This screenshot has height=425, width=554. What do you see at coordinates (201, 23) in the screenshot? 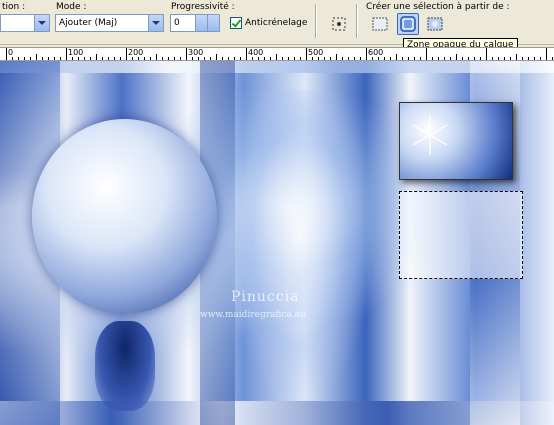
I see `spinner-arrows-icon` at bounding box center [201, 23].